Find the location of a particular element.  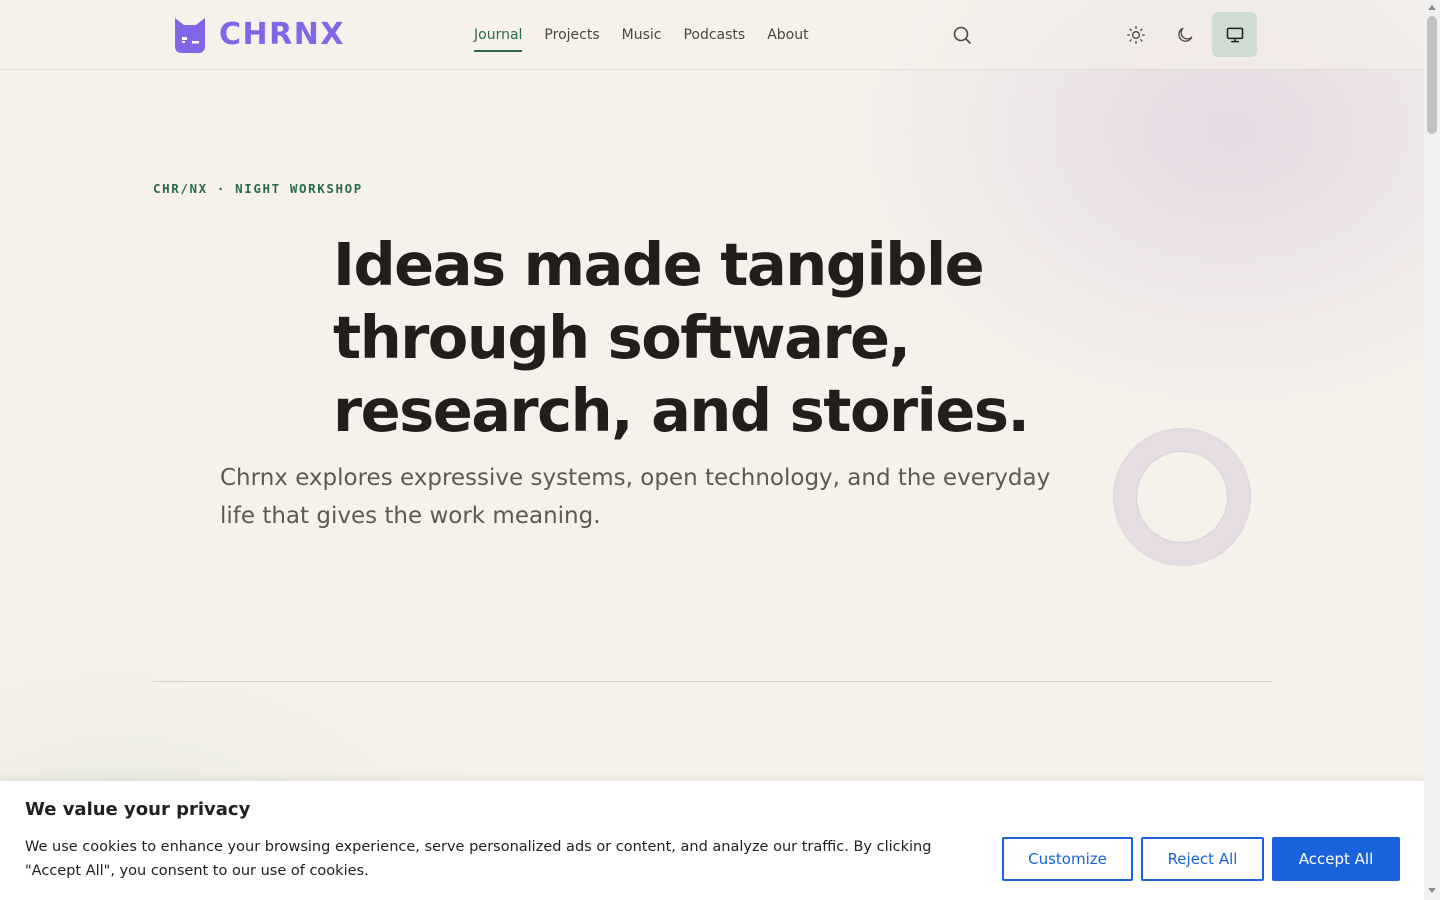

nav-item-about: About is located at coordinates (787, 35).